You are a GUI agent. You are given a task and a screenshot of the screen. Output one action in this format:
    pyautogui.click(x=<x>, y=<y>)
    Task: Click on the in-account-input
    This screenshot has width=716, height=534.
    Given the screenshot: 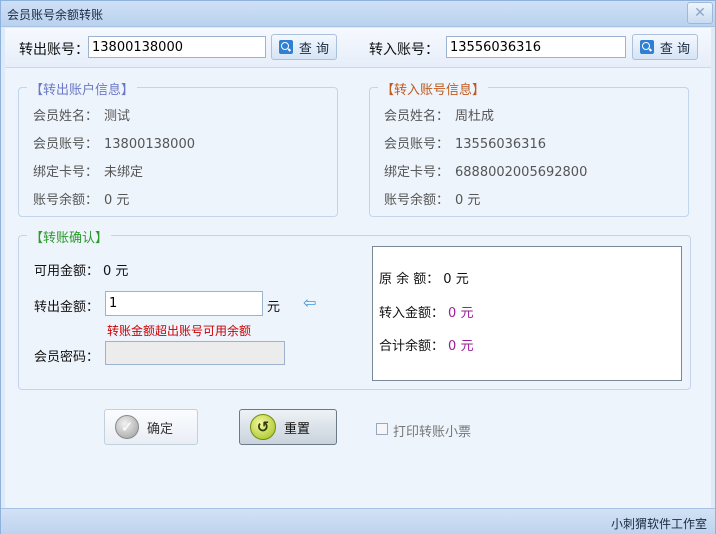 What is the action you would take?
    pyautogui.click(x=536, y=47)
    